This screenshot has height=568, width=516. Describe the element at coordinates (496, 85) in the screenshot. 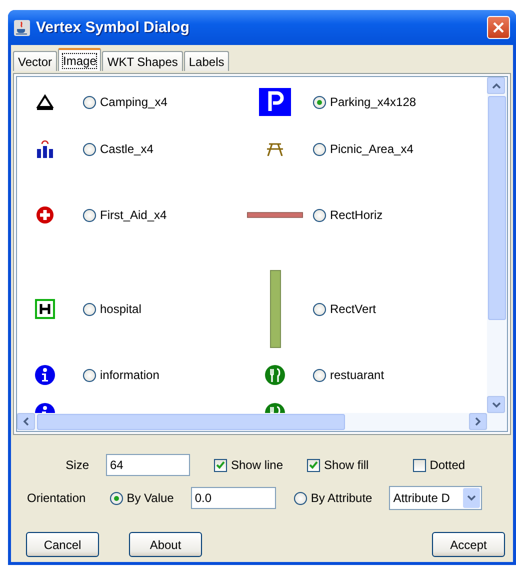

I see `scroll-up-icon` at that location.